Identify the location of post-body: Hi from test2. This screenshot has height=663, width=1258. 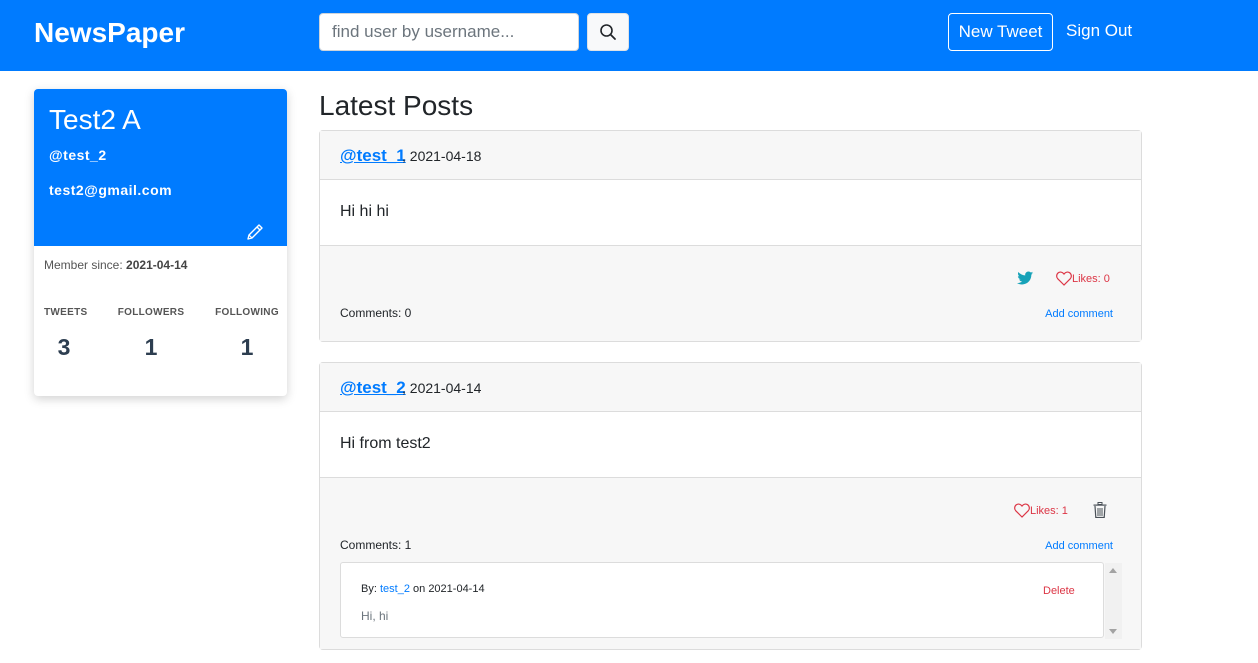
(385, 443).